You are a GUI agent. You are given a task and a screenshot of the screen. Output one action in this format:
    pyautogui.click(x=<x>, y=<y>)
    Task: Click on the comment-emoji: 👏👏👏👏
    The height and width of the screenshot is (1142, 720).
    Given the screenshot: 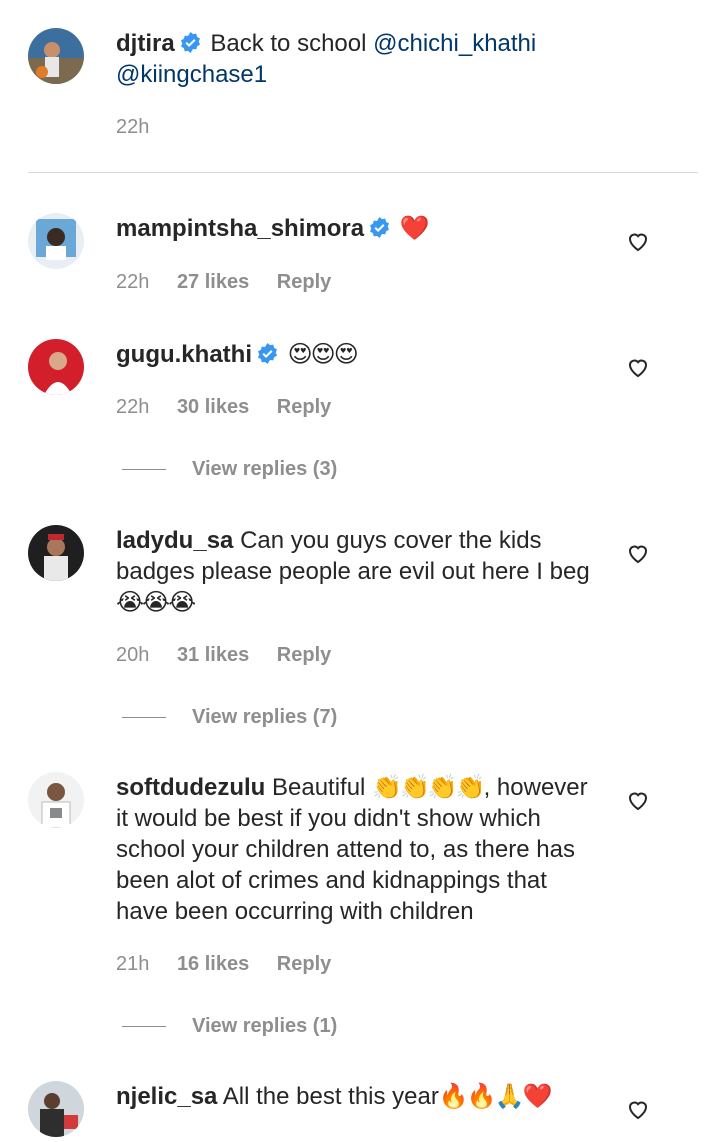 What is the action you would take?
    pyautogui.click(x=429, y=787)
    